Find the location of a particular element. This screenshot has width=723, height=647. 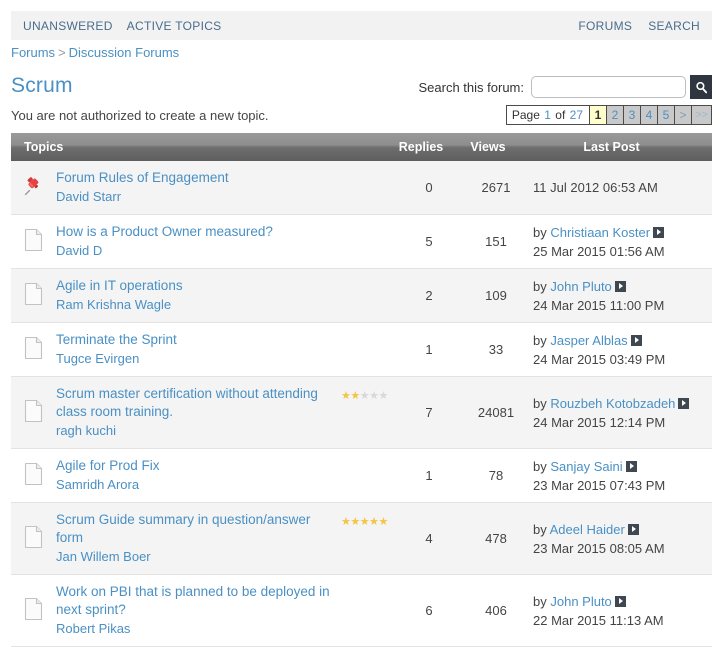

last-post-author-link: Christiaan Koster is located at coordinates (600, 232).